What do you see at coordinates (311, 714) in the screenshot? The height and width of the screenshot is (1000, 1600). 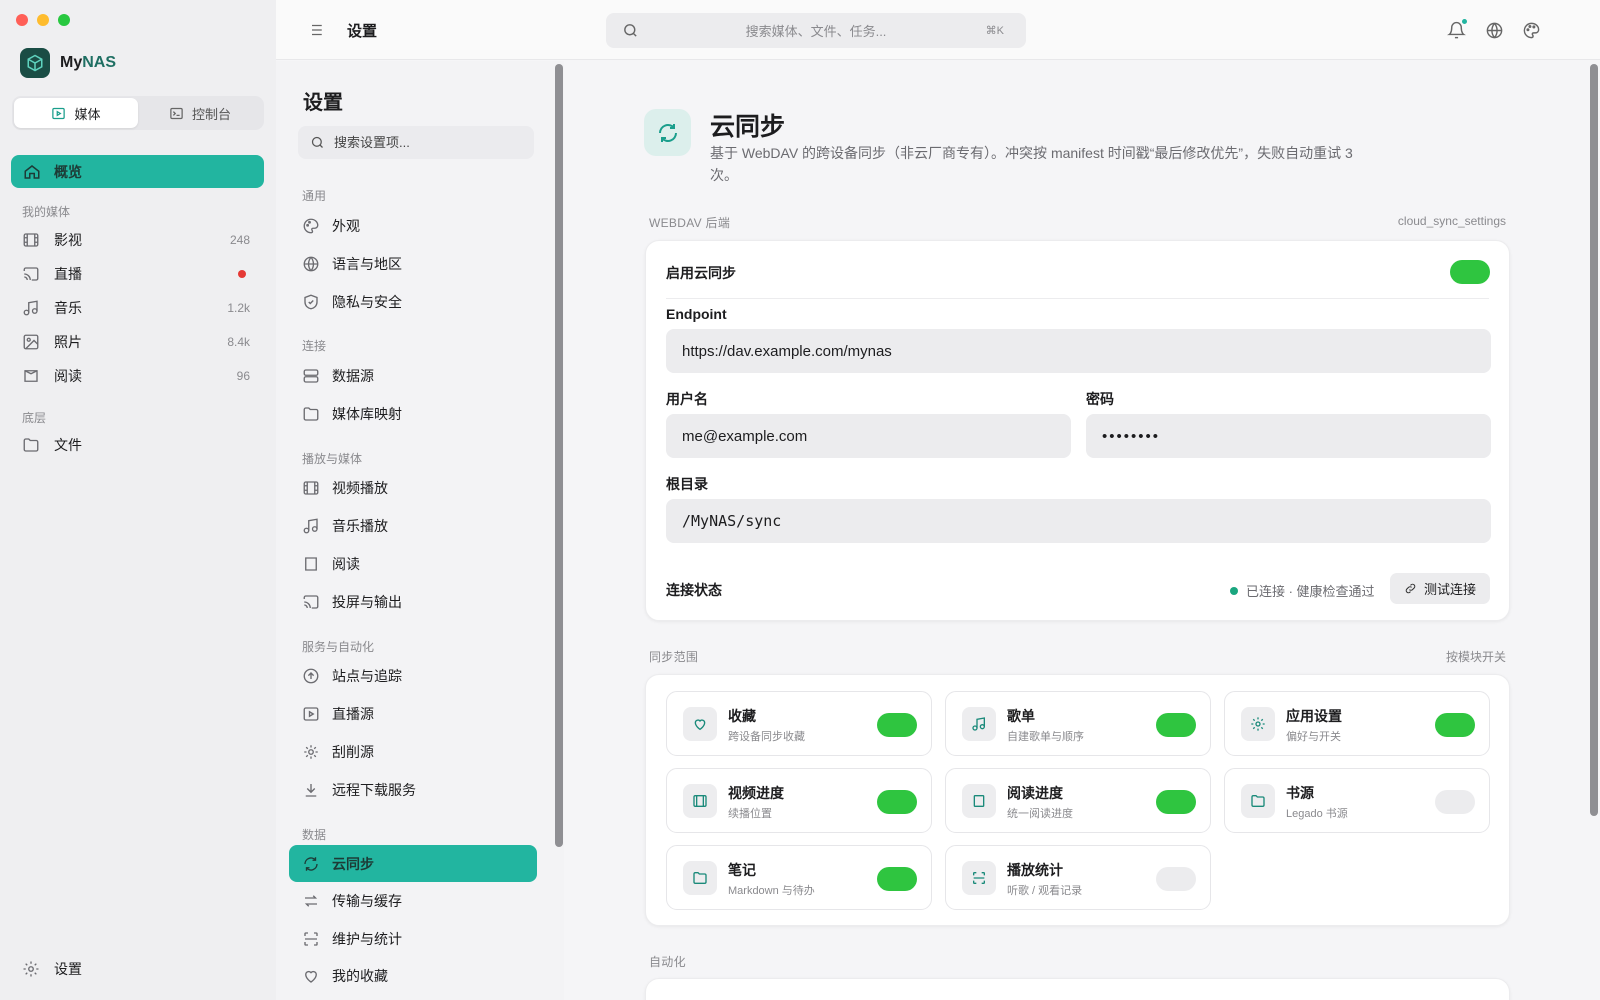 I see `play-screen-icon` at bounding box center [311, 714].